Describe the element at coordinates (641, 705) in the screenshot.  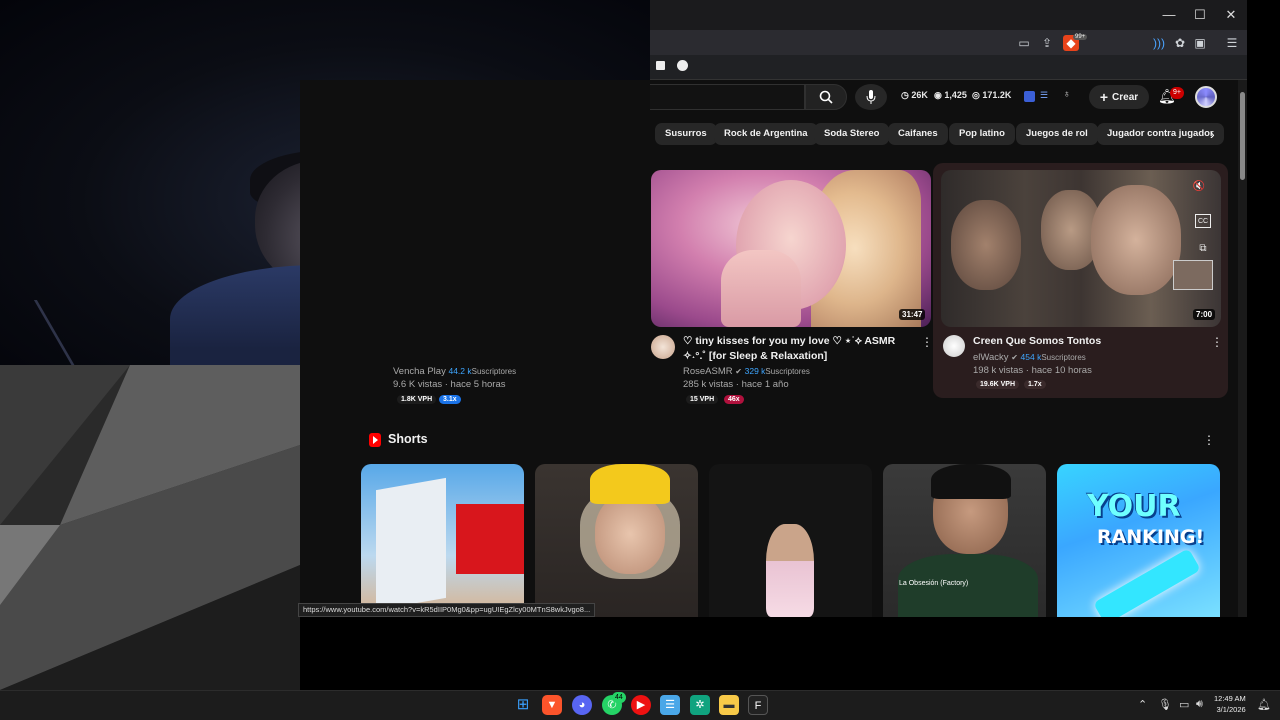
I see `youtube-music-icon: ▶` at that location.